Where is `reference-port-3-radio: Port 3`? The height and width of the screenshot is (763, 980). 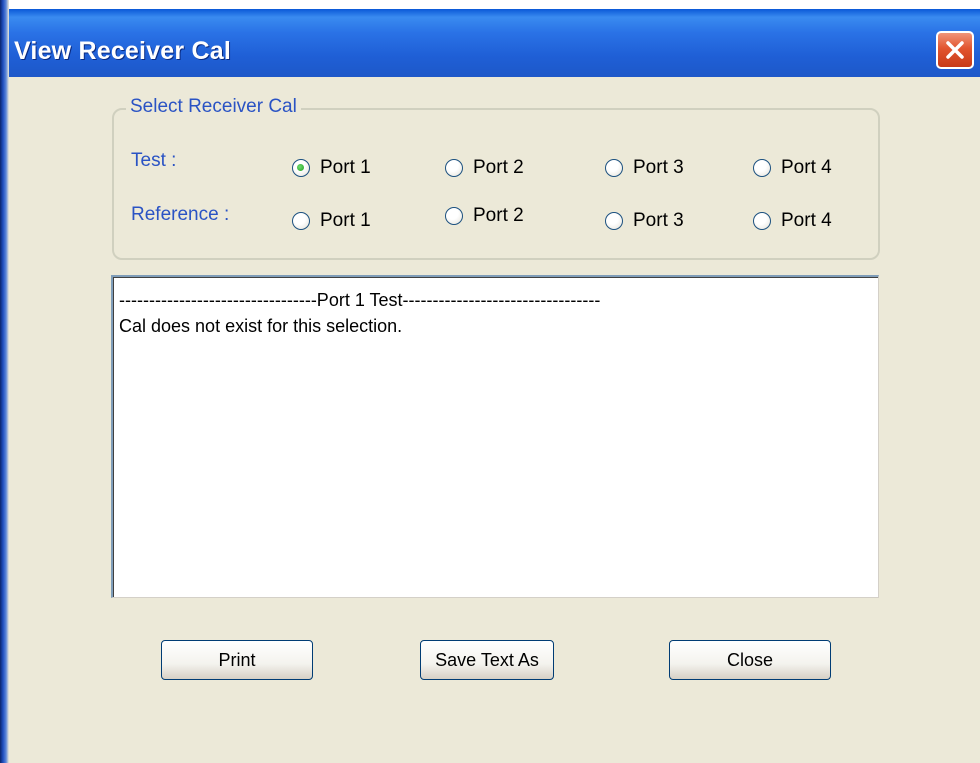 reference-port-3-radio: Port 3 is located at coordinates (644, 221).